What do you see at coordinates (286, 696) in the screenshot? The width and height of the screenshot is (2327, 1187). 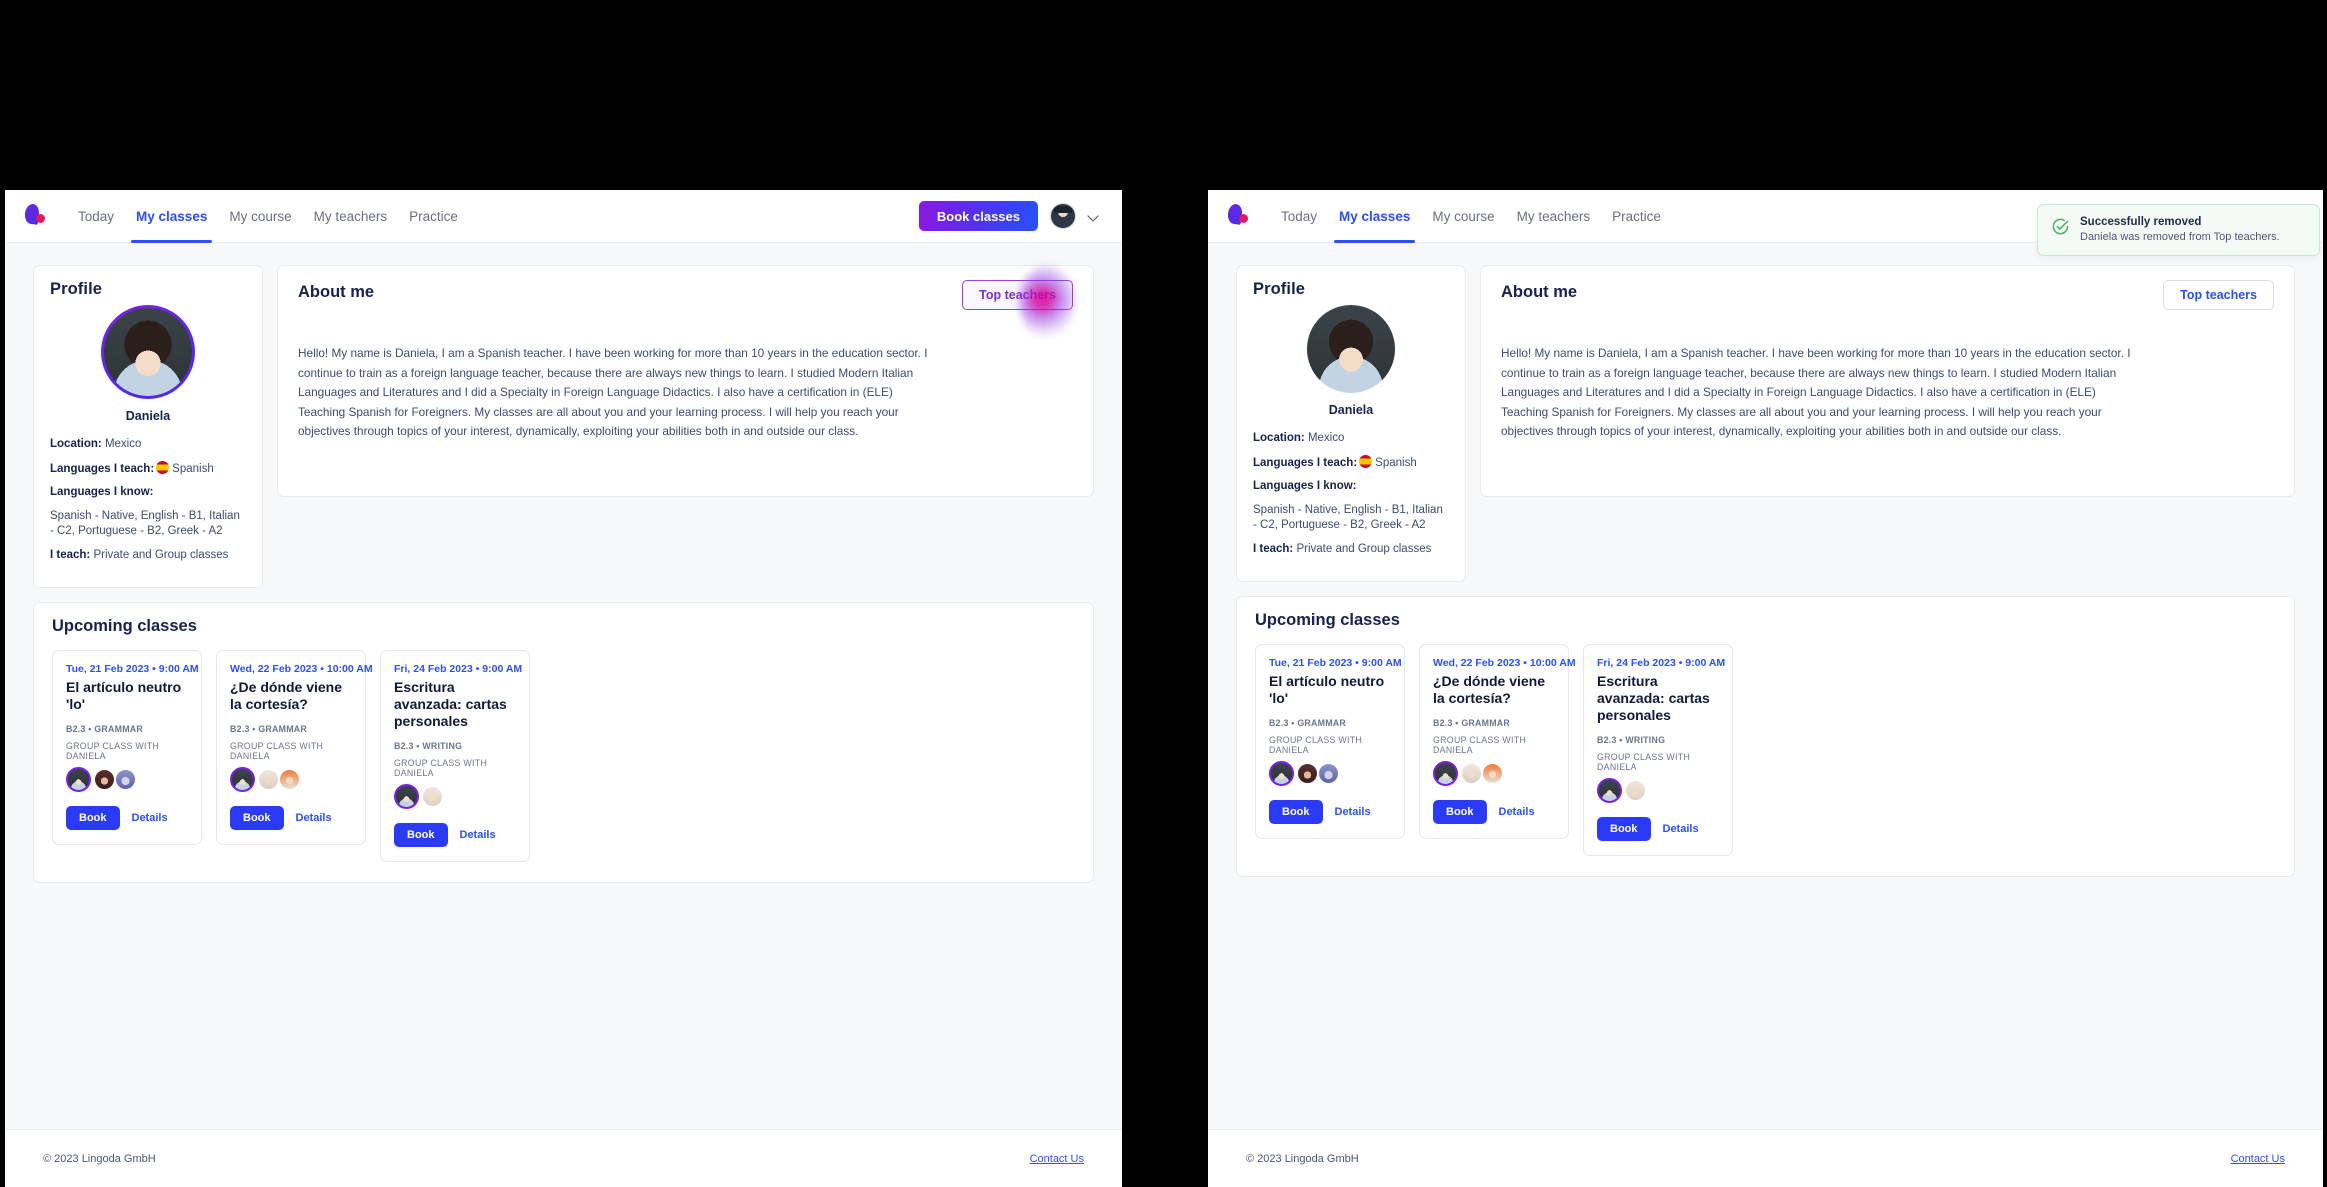 I see `class-title: ¿De dónde viene la cortesía?` at bounding box center [286, 696].